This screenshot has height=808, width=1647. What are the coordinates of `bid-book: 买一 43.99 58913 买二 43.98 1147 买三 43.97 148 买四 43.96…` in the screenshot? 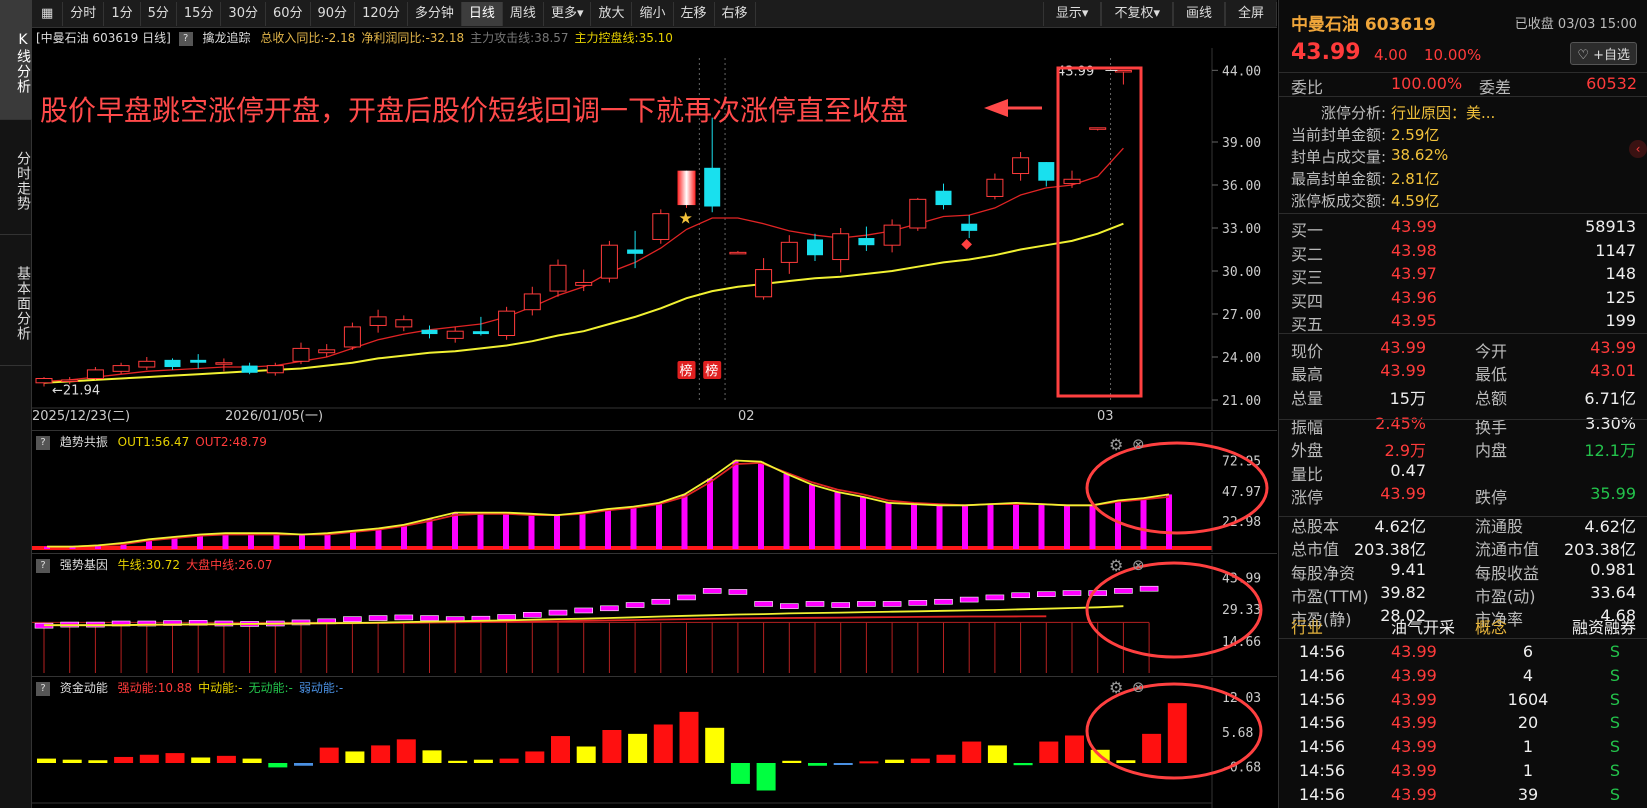 It's located at (1463, 273).